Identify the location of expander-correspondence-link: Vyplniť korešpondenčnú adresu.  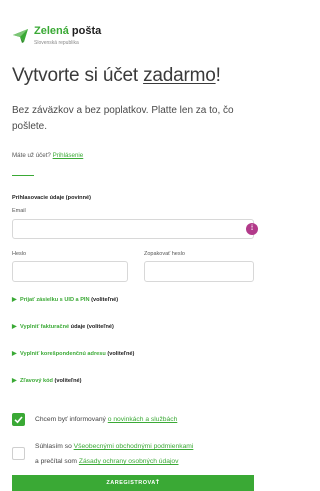
(63, 354).